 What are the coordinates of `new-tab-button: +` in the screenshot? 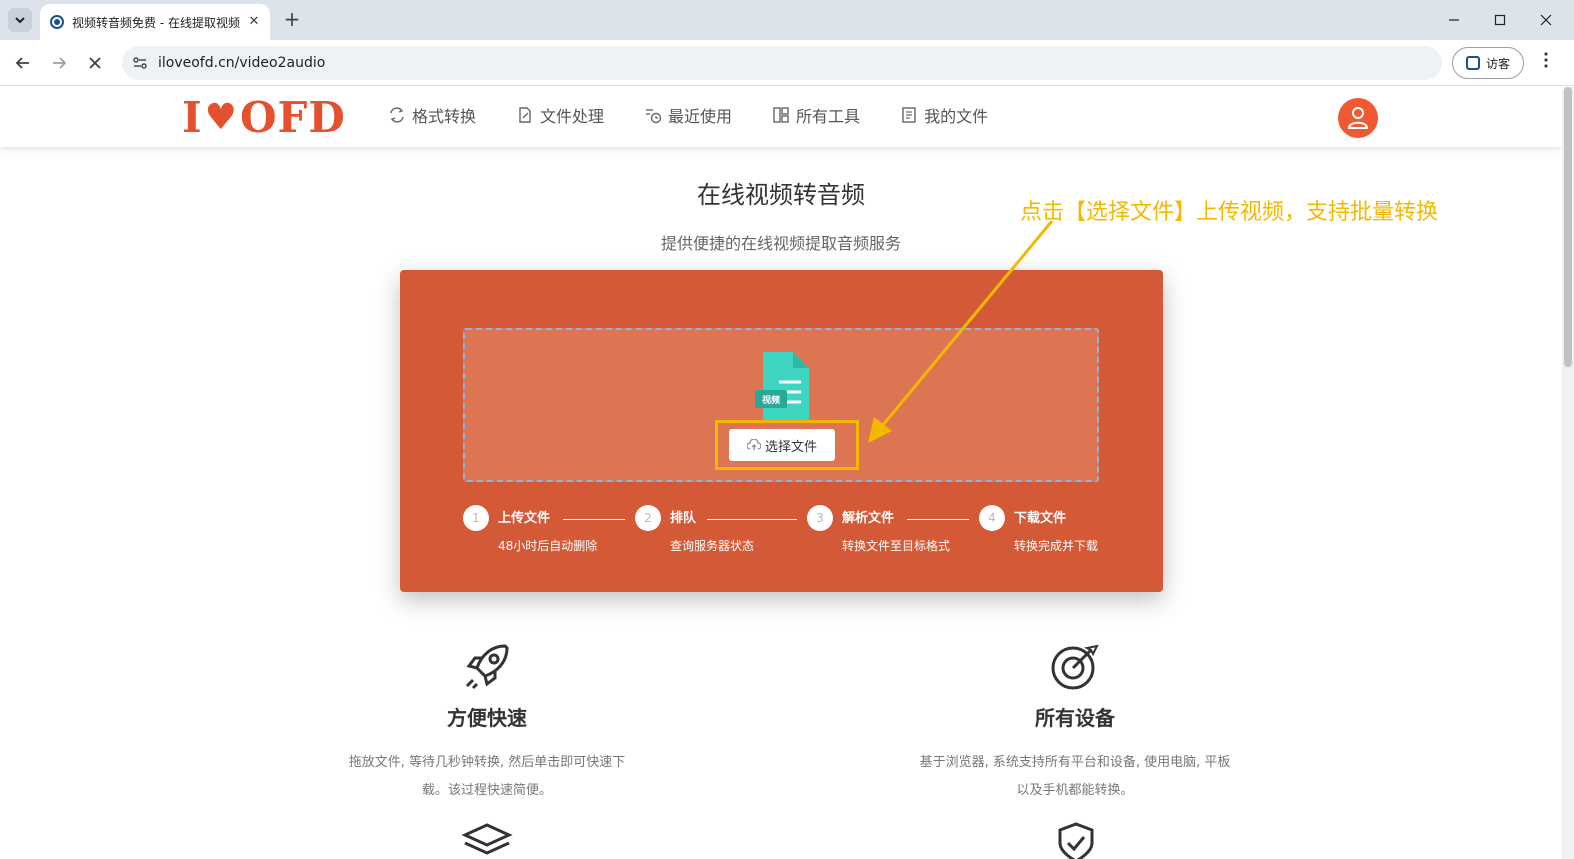 It's located at (292, 20).